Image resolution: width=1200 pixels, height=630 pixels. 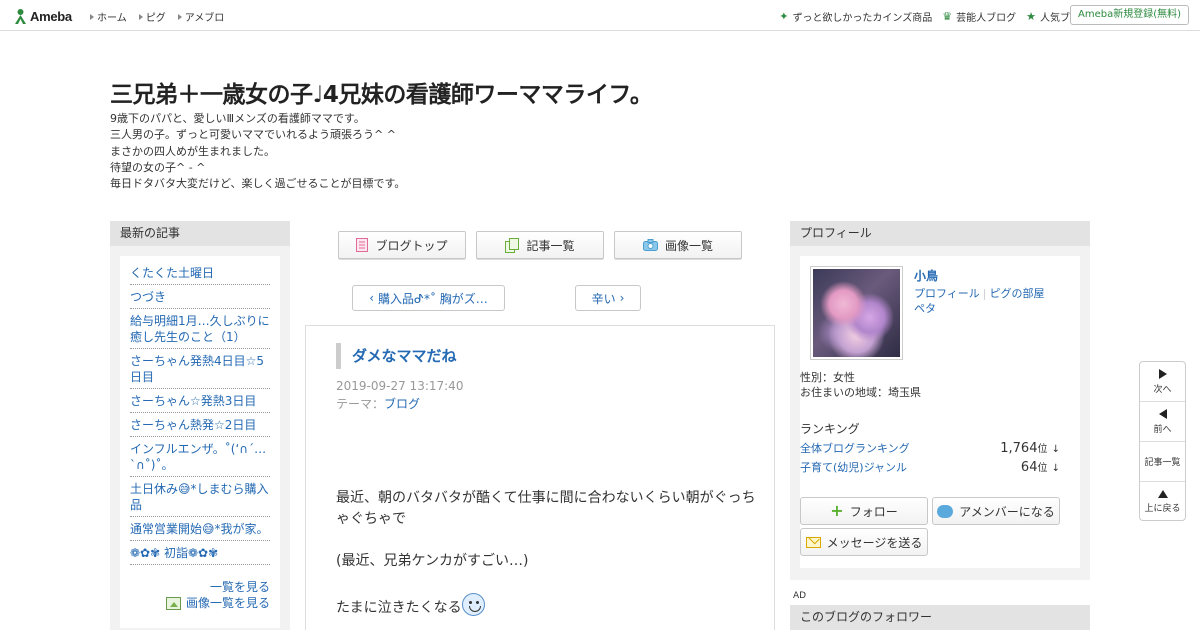 I want to click on entry-link: 通常営業開始😅*我が家。, so click(x=200, y=529).